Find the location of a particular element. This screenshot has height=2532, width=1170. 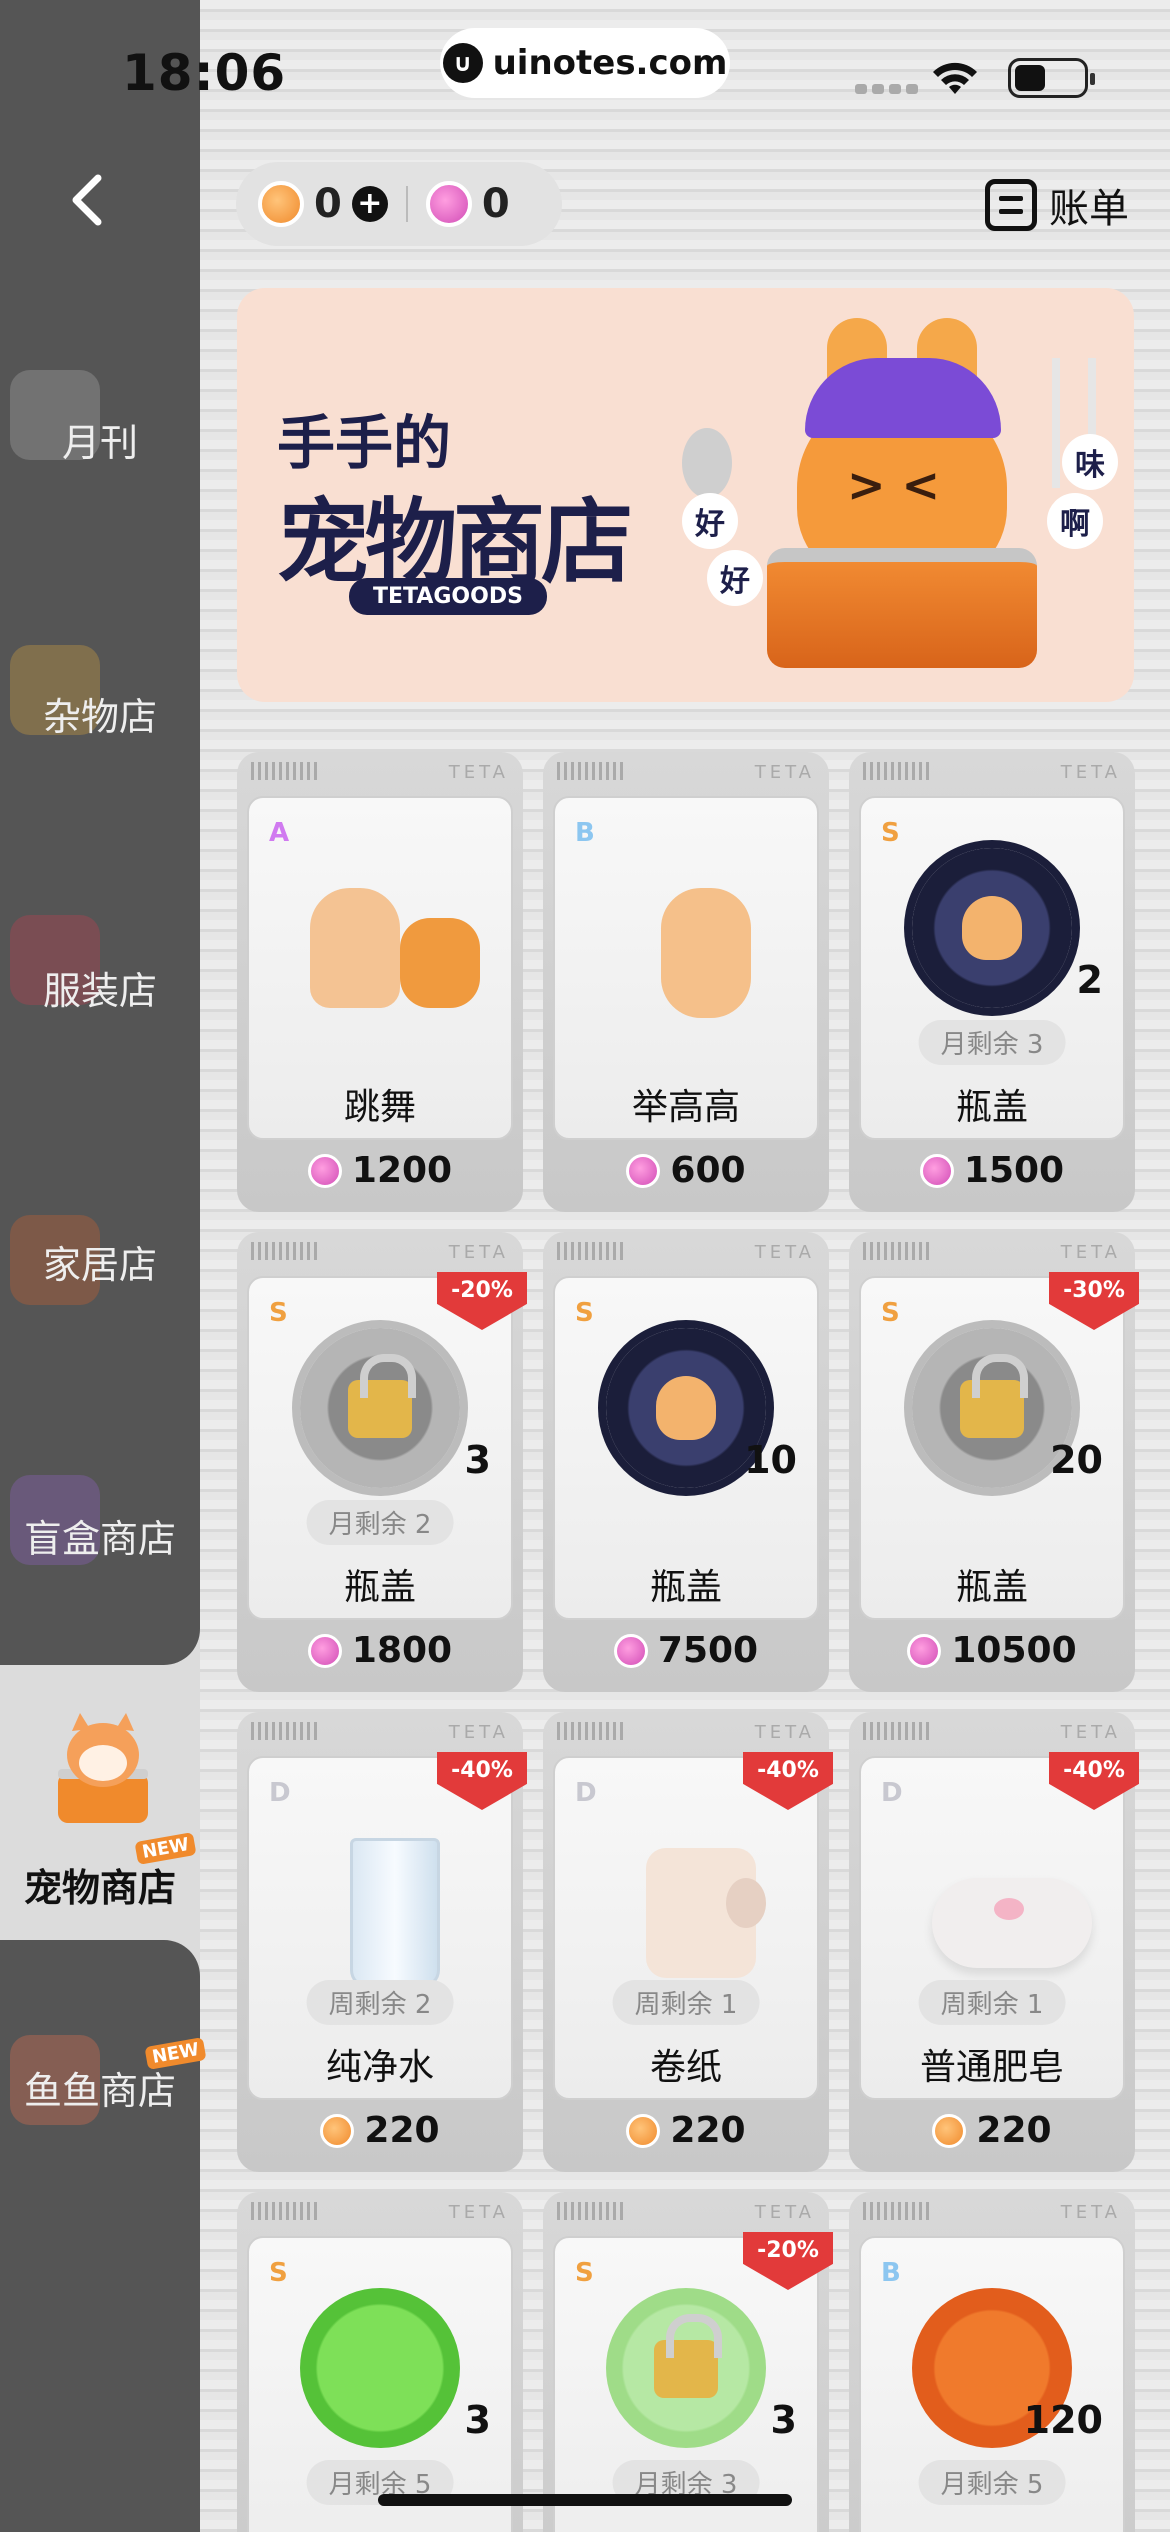

product-card: TETA S 3 月剩余 2 瓶盖 -20% 1800 is located at coordinates (382, 1462).